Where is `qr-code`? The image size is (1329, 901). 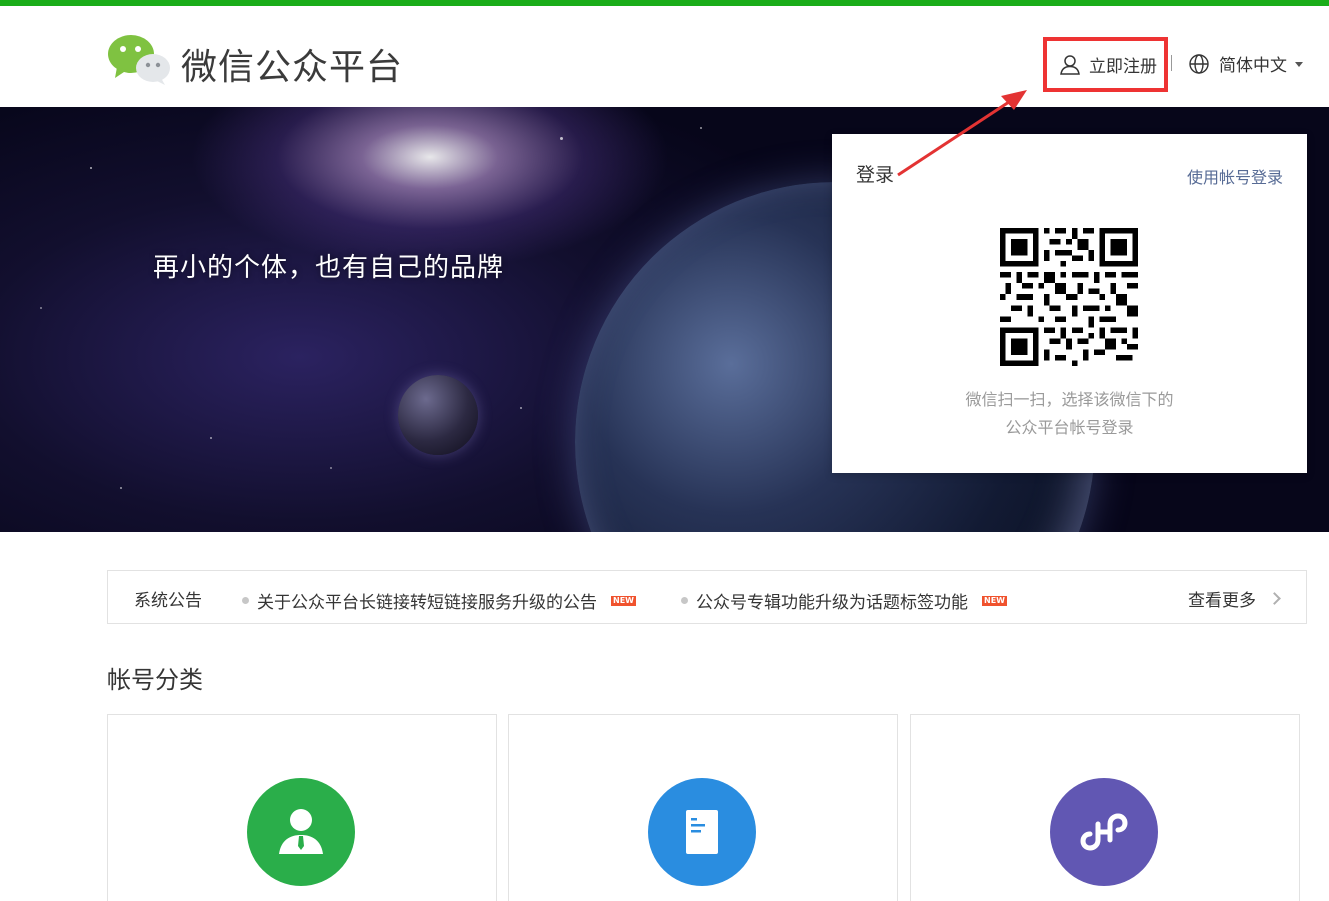
qr-code is located at coordinates (1069, 297).